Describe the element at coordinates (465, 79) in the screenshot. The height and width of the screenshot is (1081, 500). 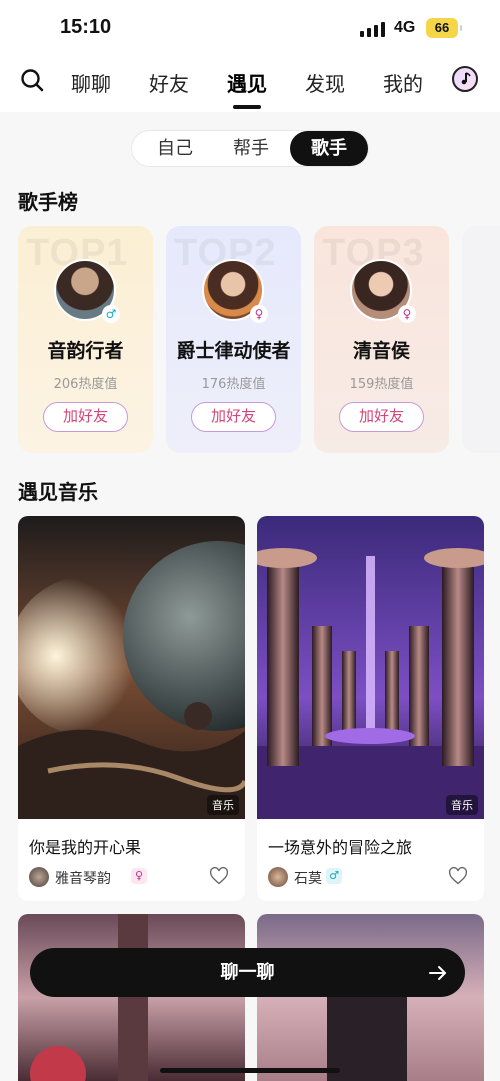
I see `music-disc-icon` at that location.